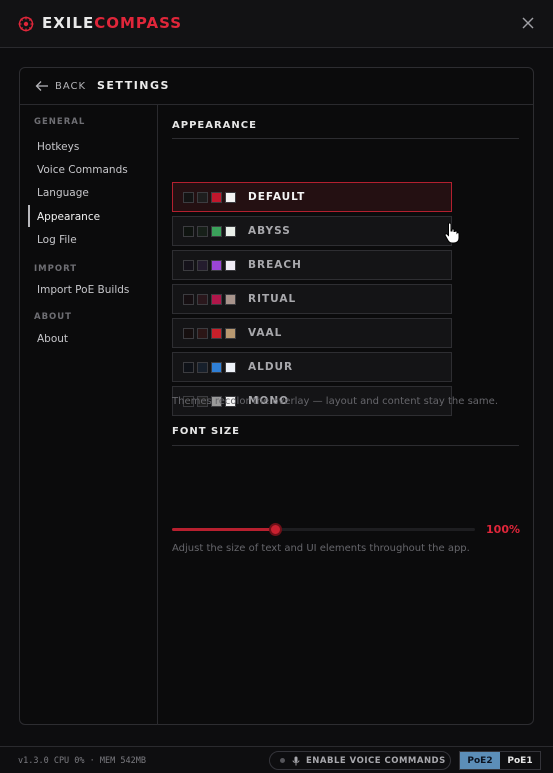 This screenshot has width=553, height=773. Describe the element at coordinates (480, 760) in the screenshot. I see `version-poe2-button: PoE2` at that location.